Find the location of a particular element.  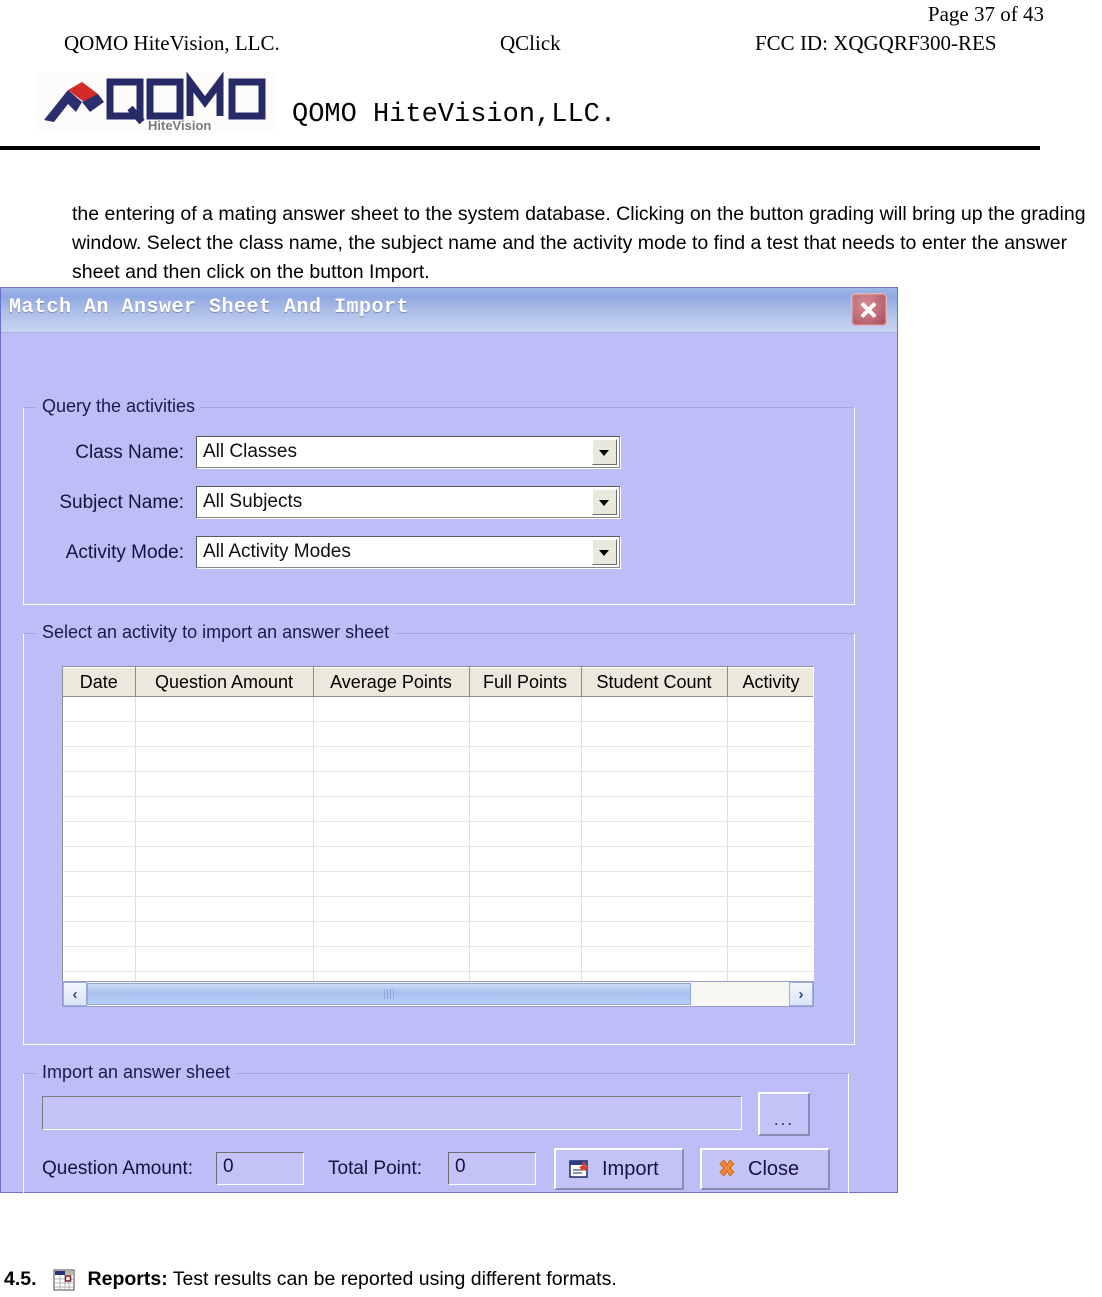

answer-sheet-path-input is located at coordinates (392, 1113).